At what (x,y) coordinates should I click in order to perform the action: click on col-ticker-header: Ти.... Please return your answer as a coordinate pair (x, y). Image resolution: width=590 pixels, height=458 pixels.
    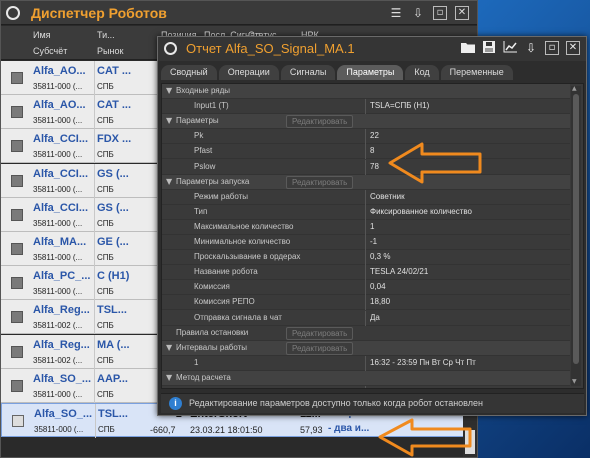
    Looking at the image, I should click on (106, 35).